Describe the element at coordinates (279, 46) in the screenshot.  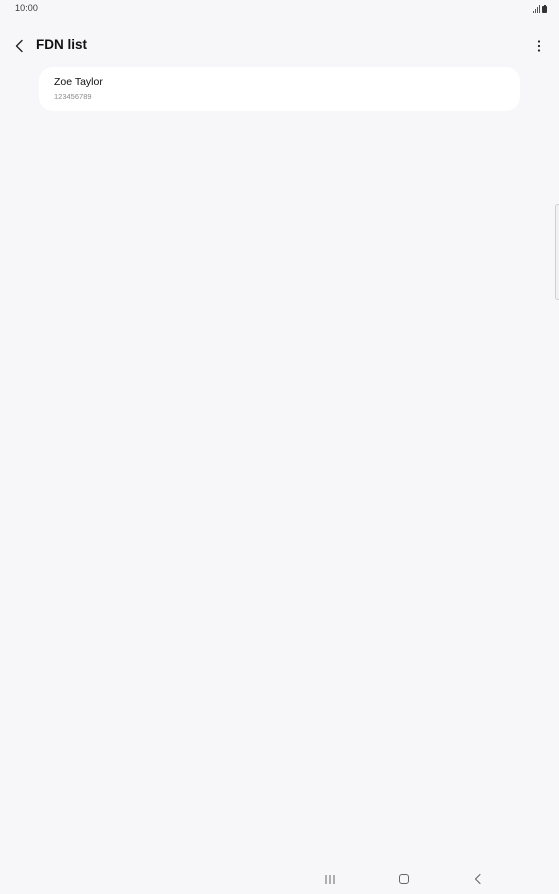
I see `app-bar: FDN list` at that location.